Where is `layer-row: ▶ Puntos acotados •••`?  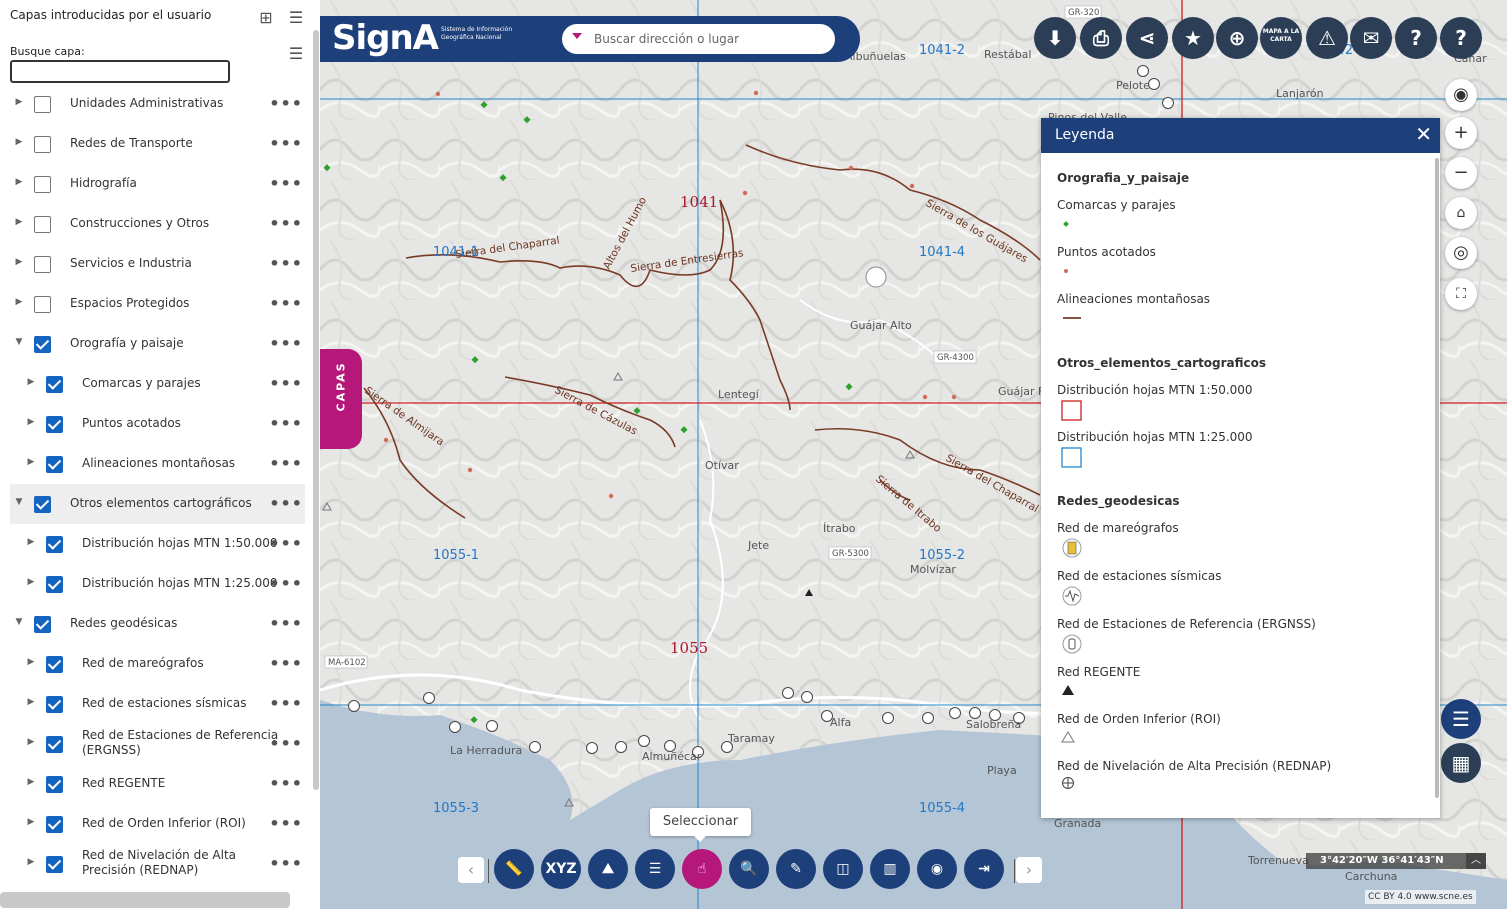 layer-row: ▶ Puntos acotados ••• is located at coordinates (157, 424).